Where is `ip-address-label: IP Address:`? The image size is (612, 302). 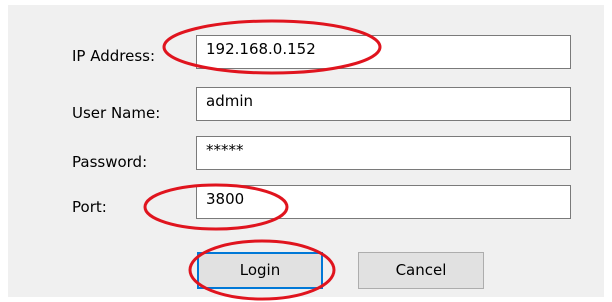 ip-address-label: IP Address: is located at coordinates (114, 56).